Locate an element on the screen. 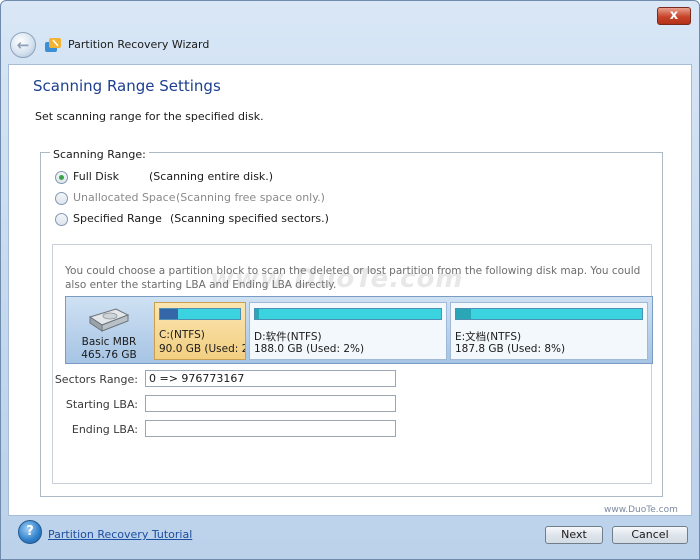 The width and height of the screenshot is (700, 560). sectors-range-label: Sectors Range: is located at coordinates (96, 379).